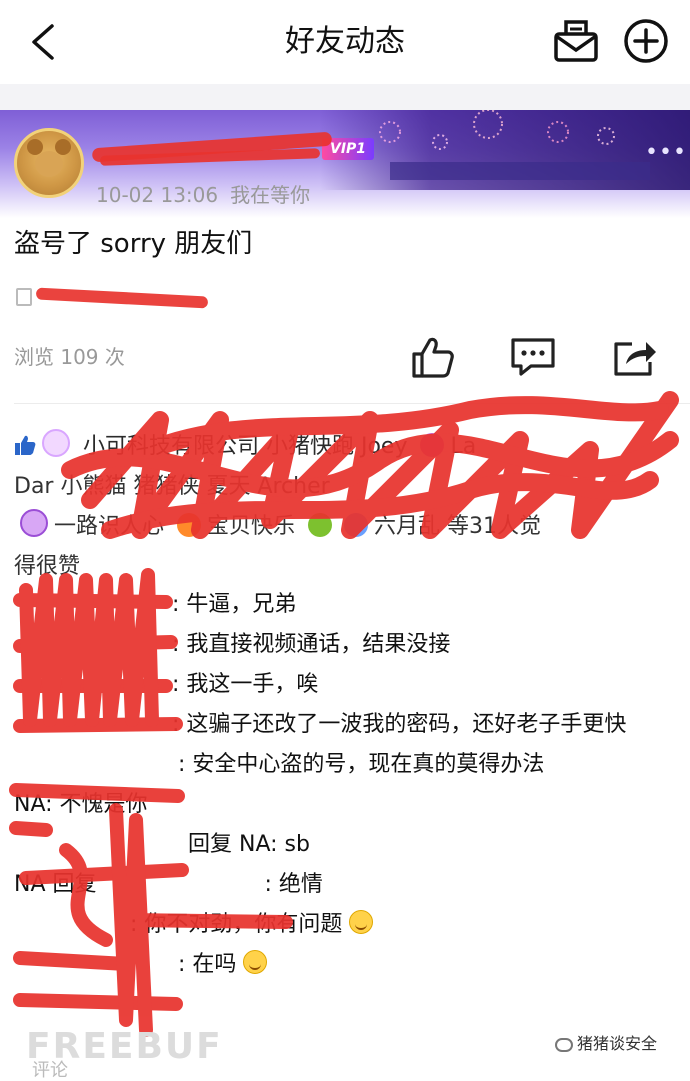 This screenshot has height=1081, width=690. I want to click on comment-text: : 我直接视频通话，结果没接, so click(311, 644).